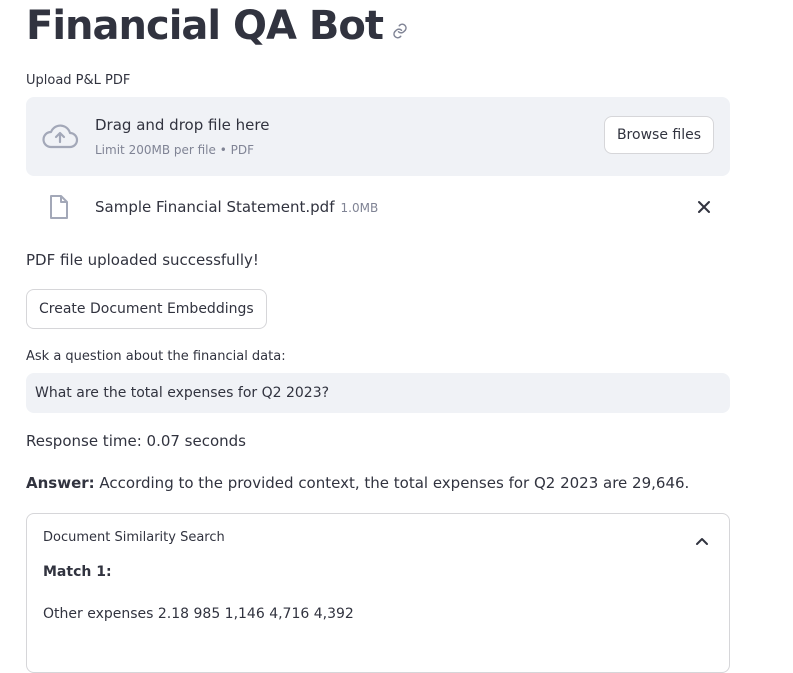 The width and height of the screenshot is (793, 673). I want to click on question-label: Ask a question about the financial data:, so click(156, 356).